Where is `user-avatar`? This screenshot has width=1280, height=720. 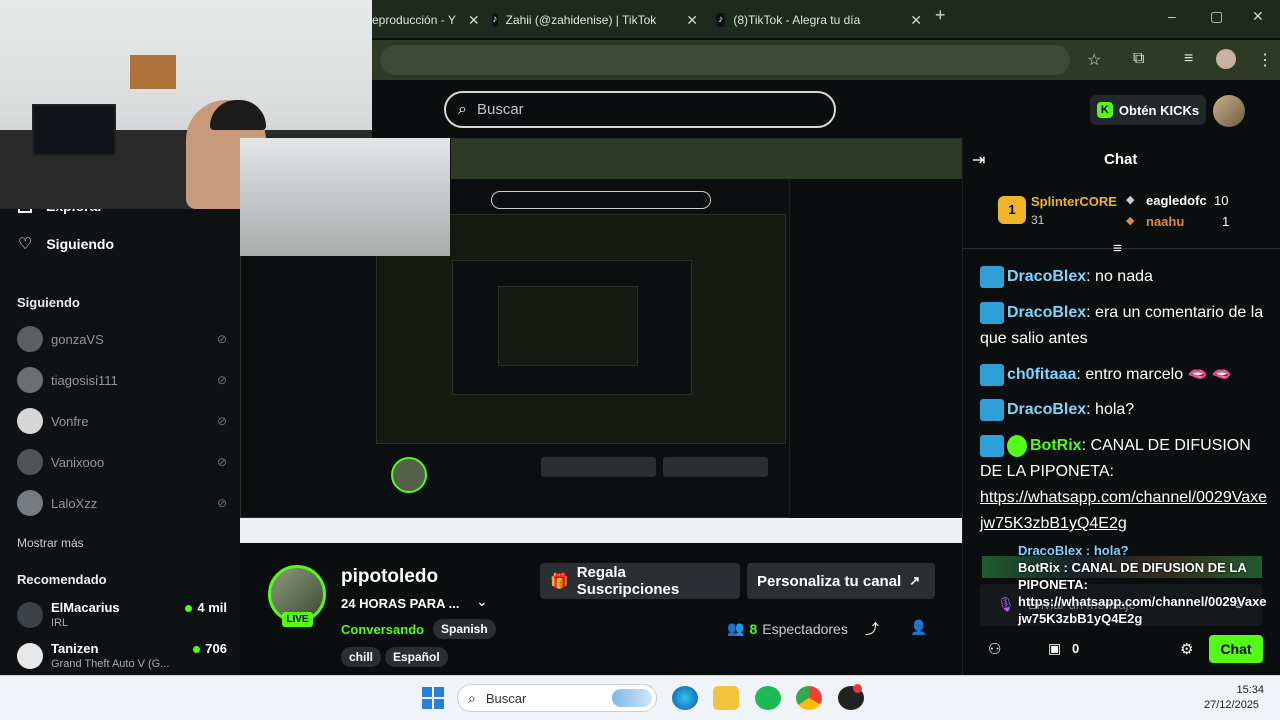 user-avatar is located at coordinates (1229, 111).